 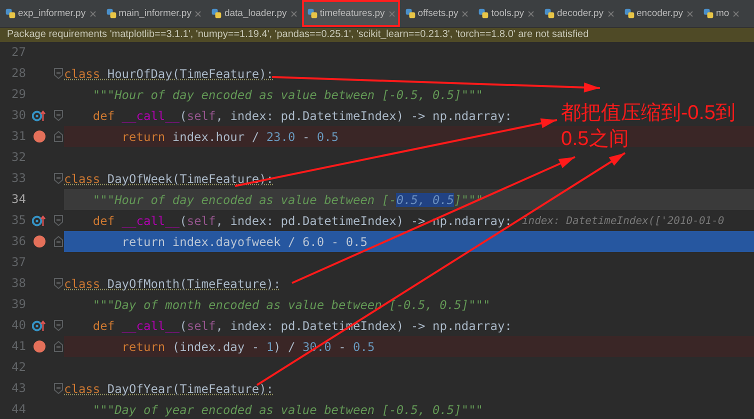 What do you see at coordinates (18, 325) in the screenshot?
I see `line-number: 40` at bounding box center [18, 325].